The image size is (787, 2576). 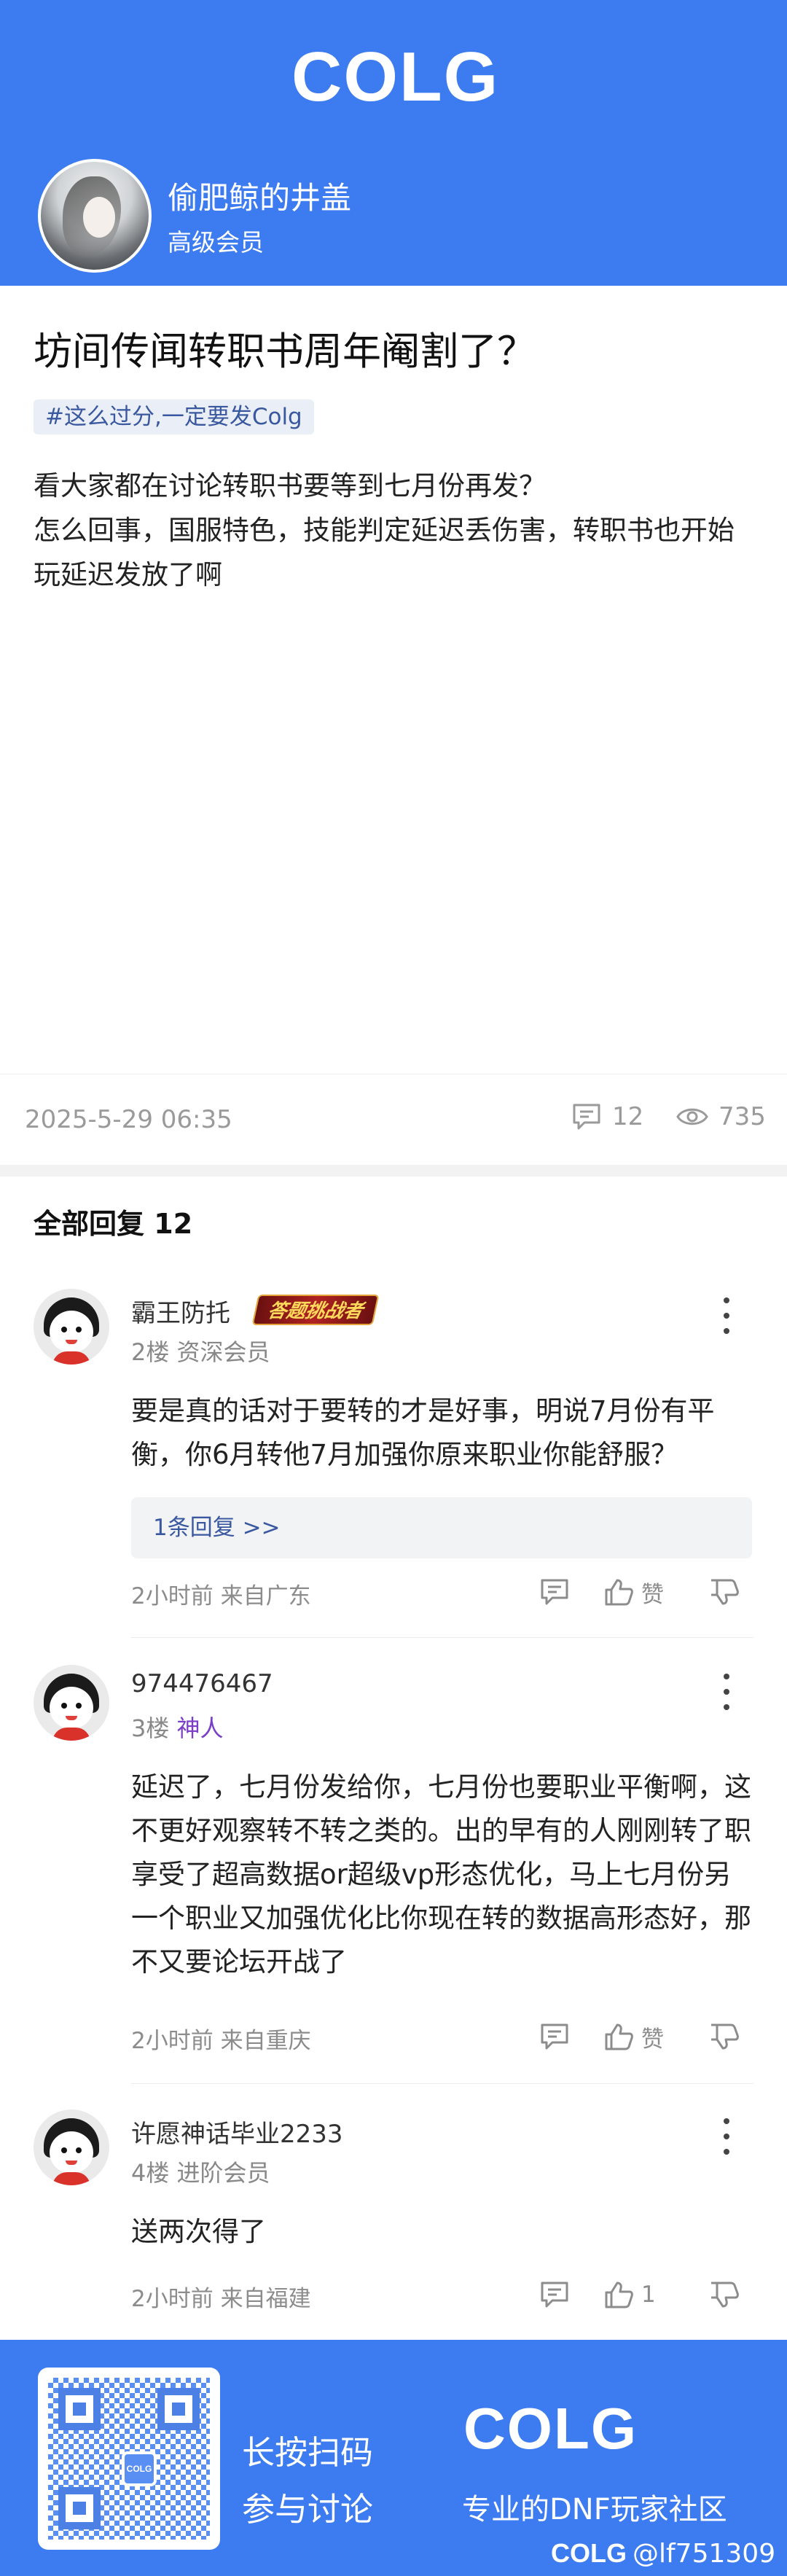 What do you see at coordinates (692, 1116) in the screenshot?
I see `eye-icon` at bounding box center [692, 1116].